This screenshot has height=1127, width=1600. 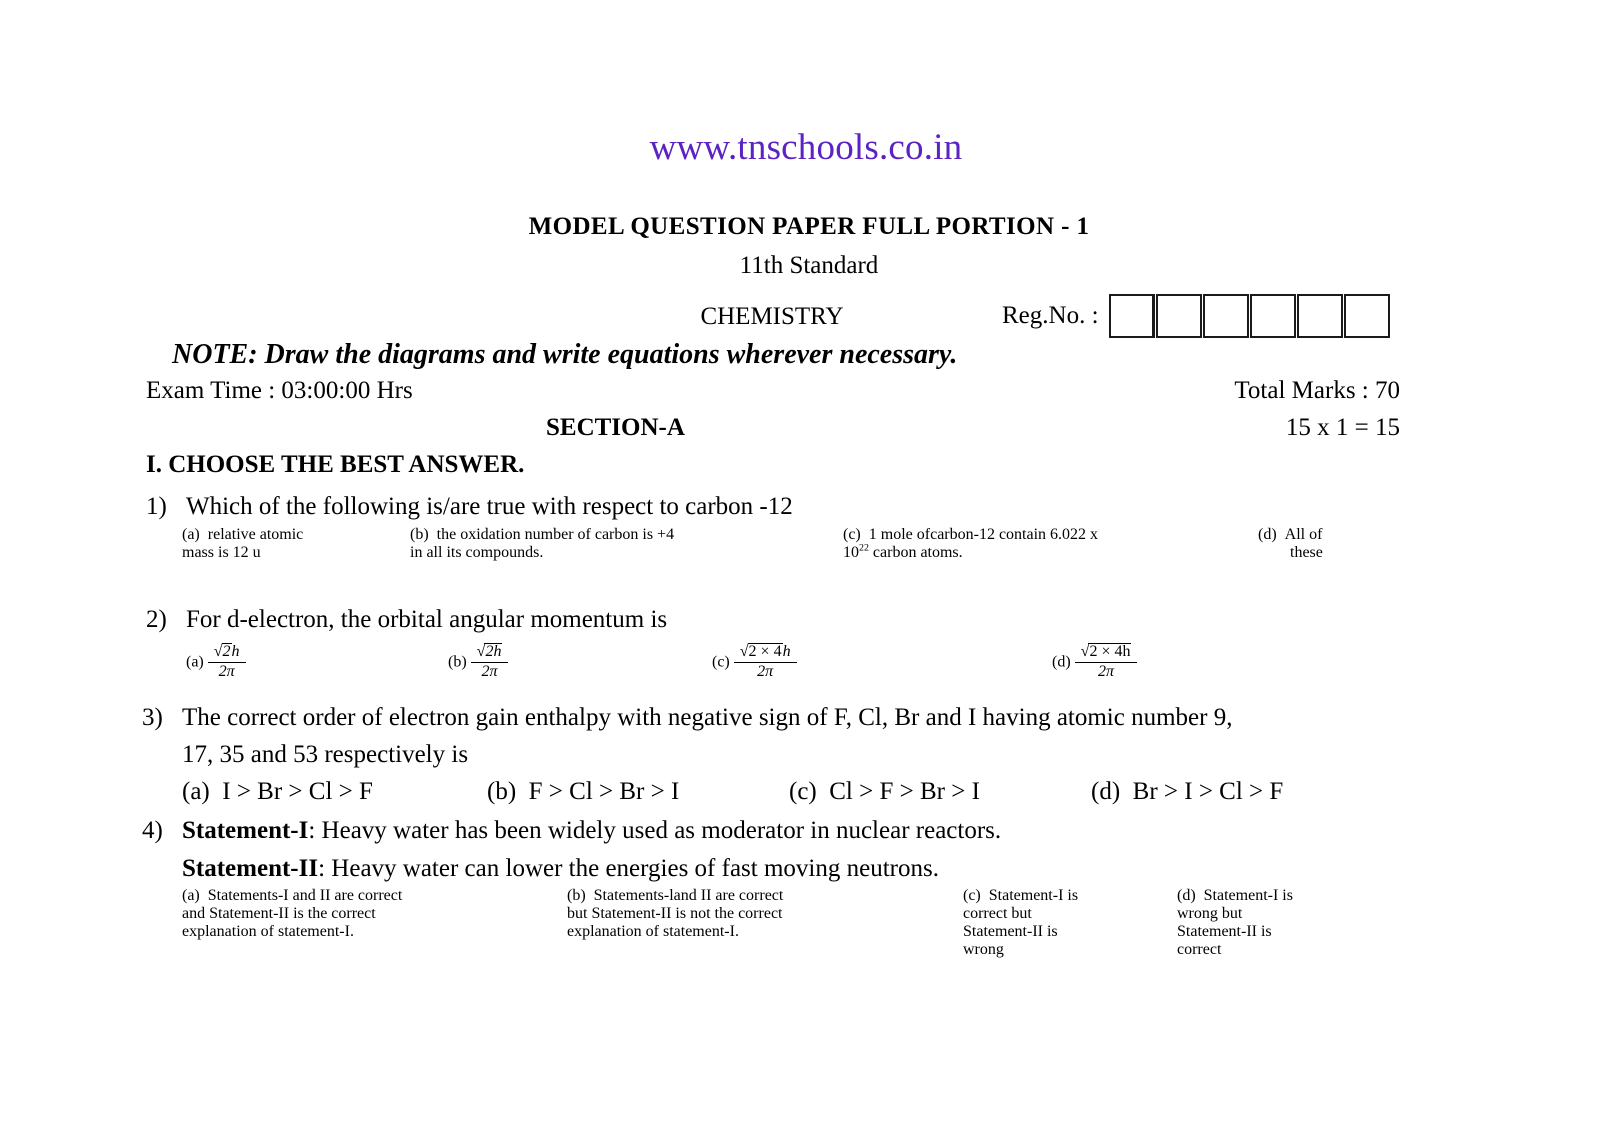 What do you see at coordinates (305, 895) in the screenshot?
I see `option-text: Statements-I and II are correct` at bounding box center [305, 895].